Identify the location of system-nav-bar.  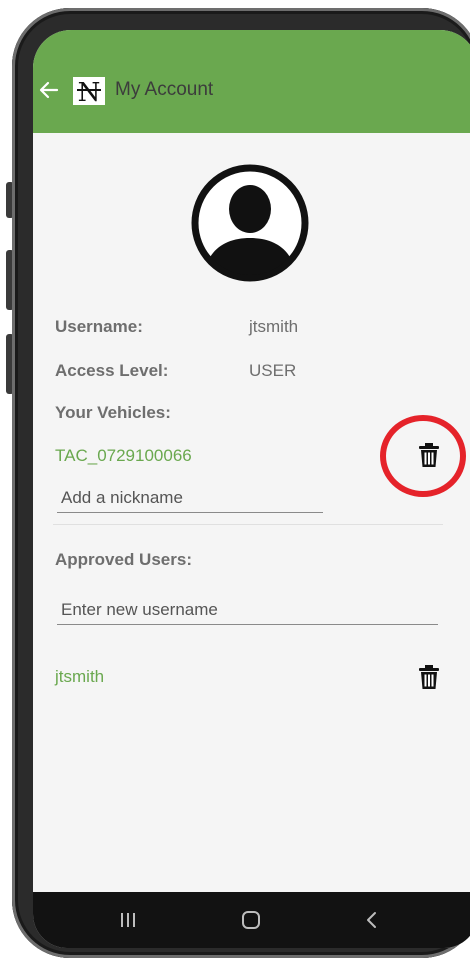
(251, 920).